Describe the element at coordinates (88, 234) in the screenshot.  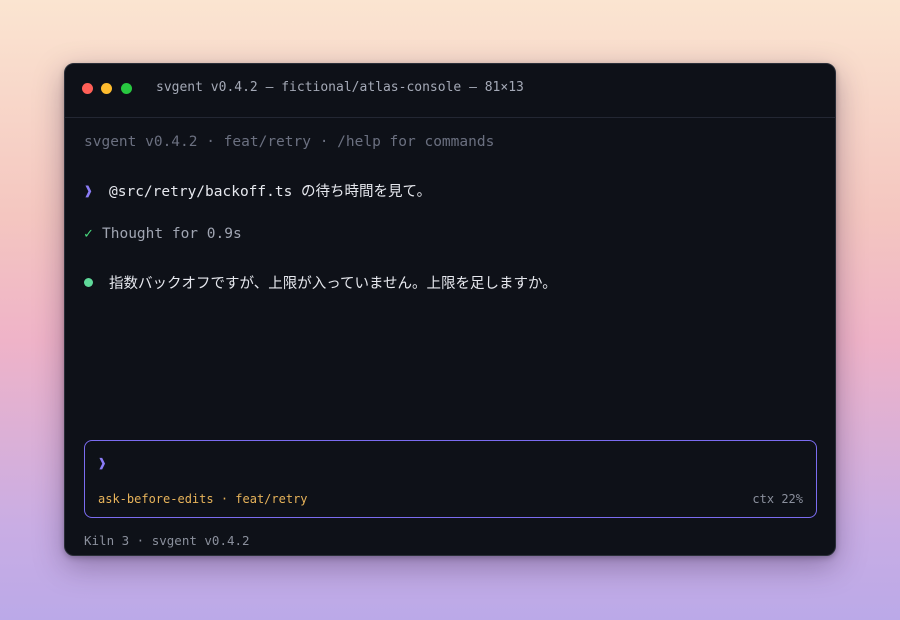
I see `check-icon: ✓` at that location.